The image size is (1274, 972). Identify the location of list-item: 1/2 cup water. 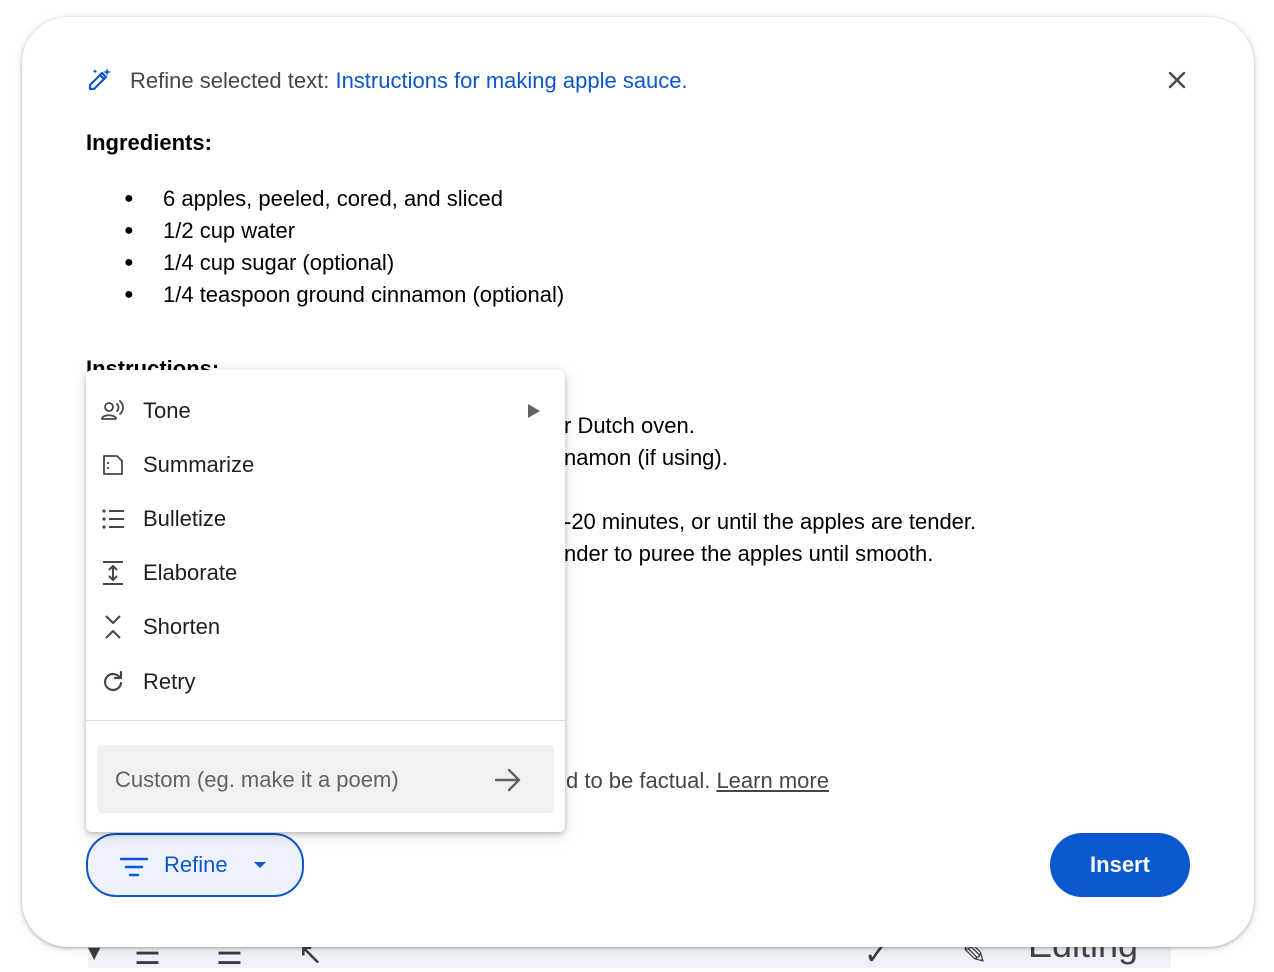
(325, 231).